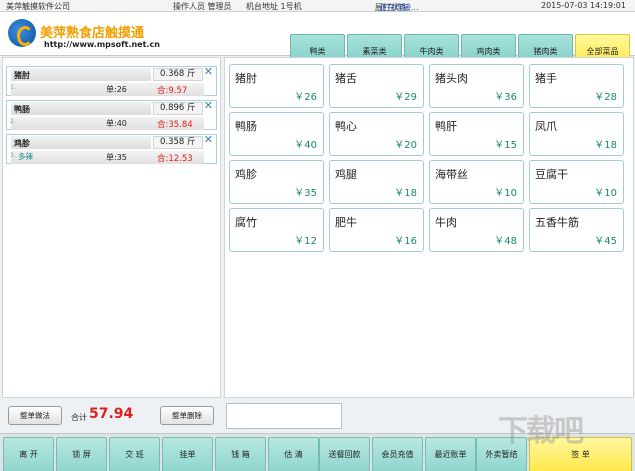 The width and height of the screenshot is (635, 471). I want to click on order-item-qty: 0.368 斤, so click(178, 74).